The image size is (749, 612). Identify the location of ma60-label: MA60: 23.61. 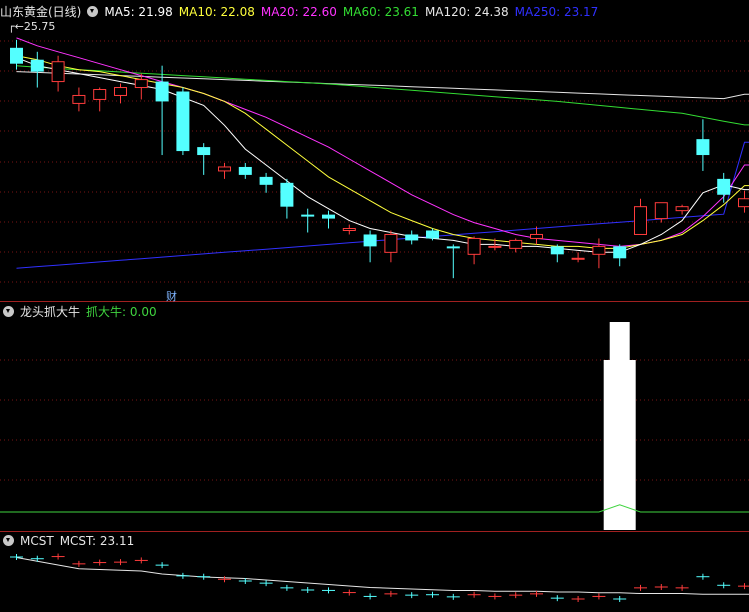
(380, 12).